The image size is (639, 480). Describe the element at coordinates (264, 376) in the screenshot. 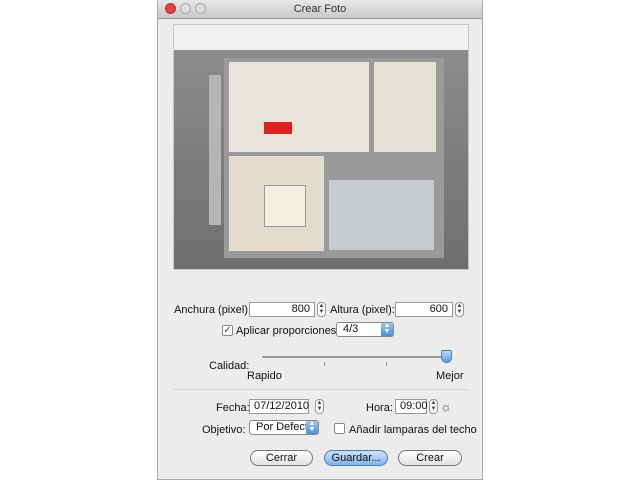

I see `quality-min-label: Rapido` at that location.